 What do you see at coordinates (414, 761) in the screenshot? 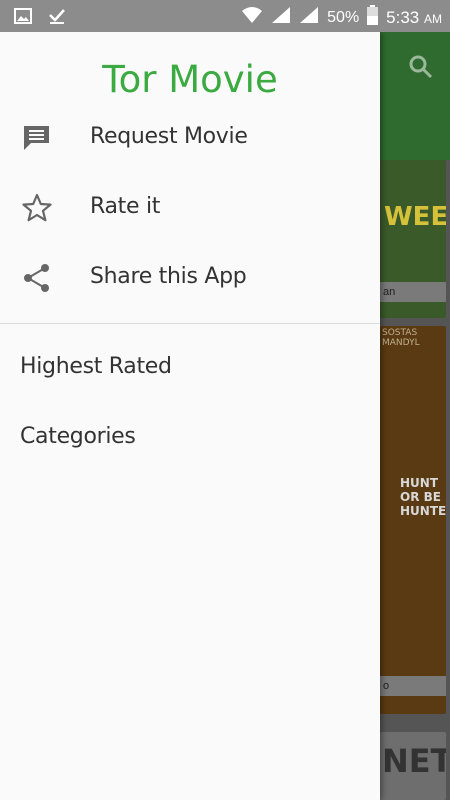
I see `poster-title: NET` at bounding box center [414, 761].